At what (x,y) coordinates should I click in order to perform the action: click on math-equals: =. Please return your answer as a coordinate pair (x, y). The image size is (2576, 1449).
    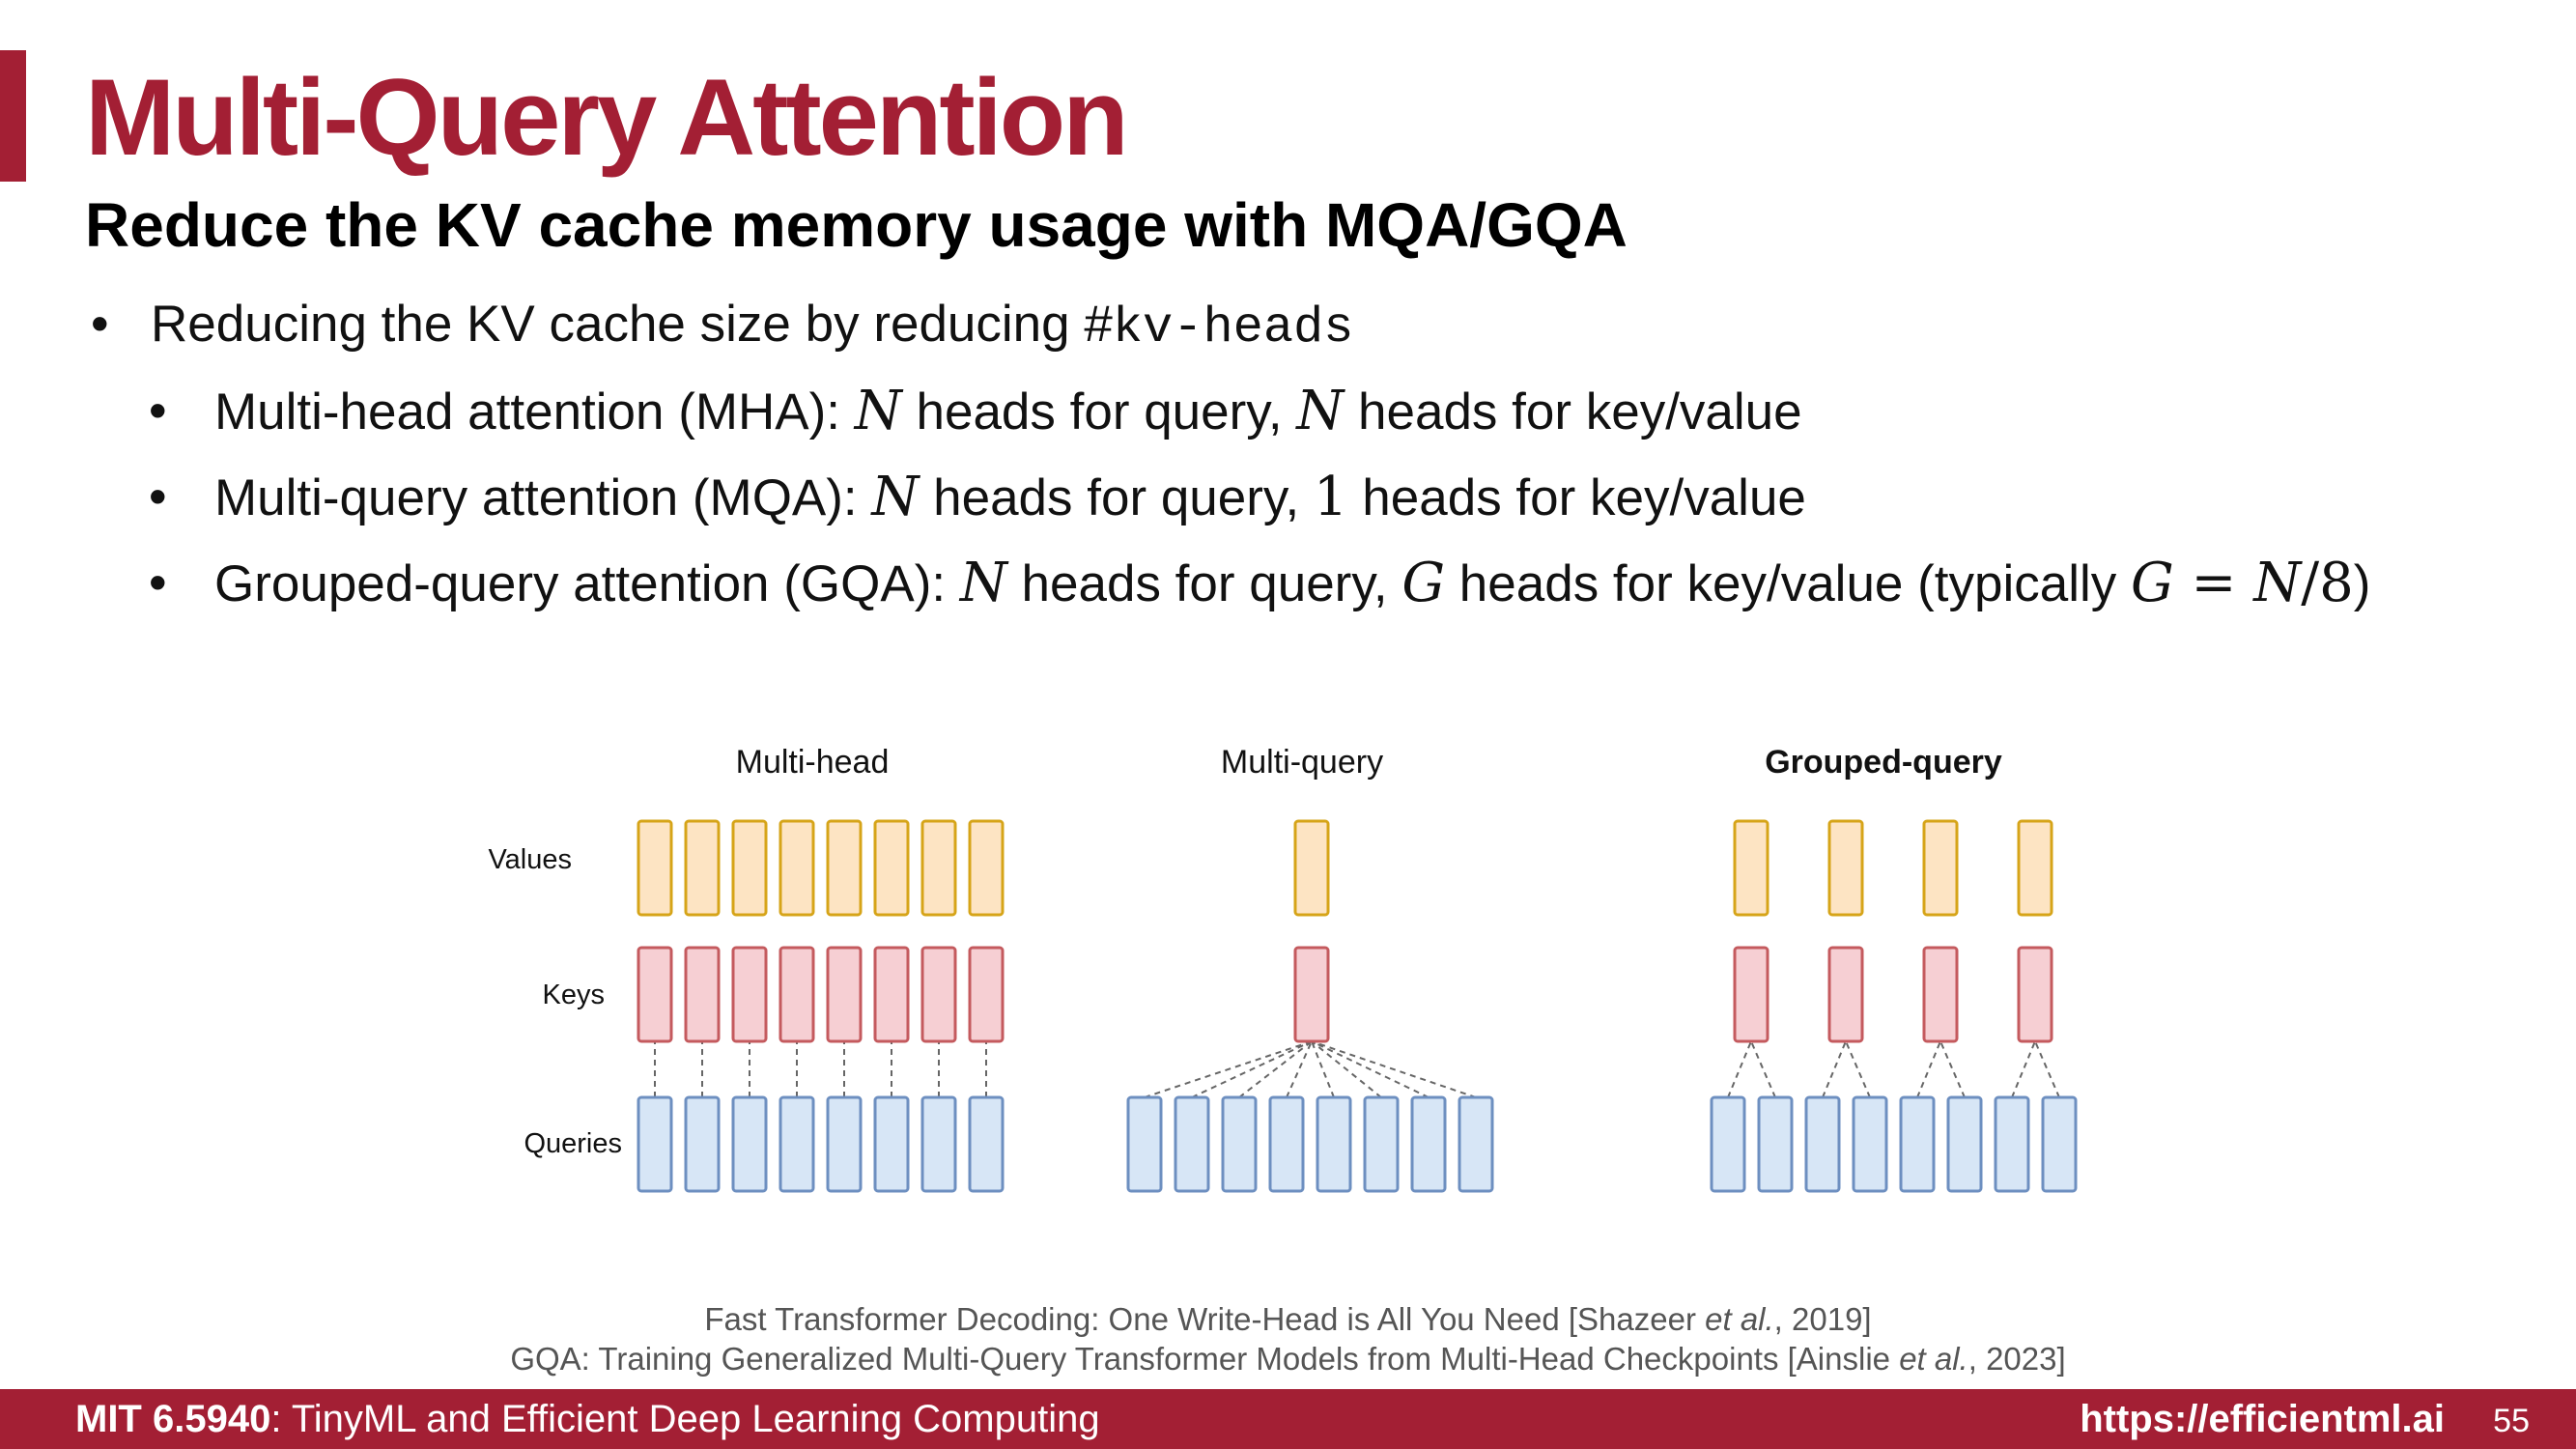
    Looking at the image, I should click on (2213, 583).